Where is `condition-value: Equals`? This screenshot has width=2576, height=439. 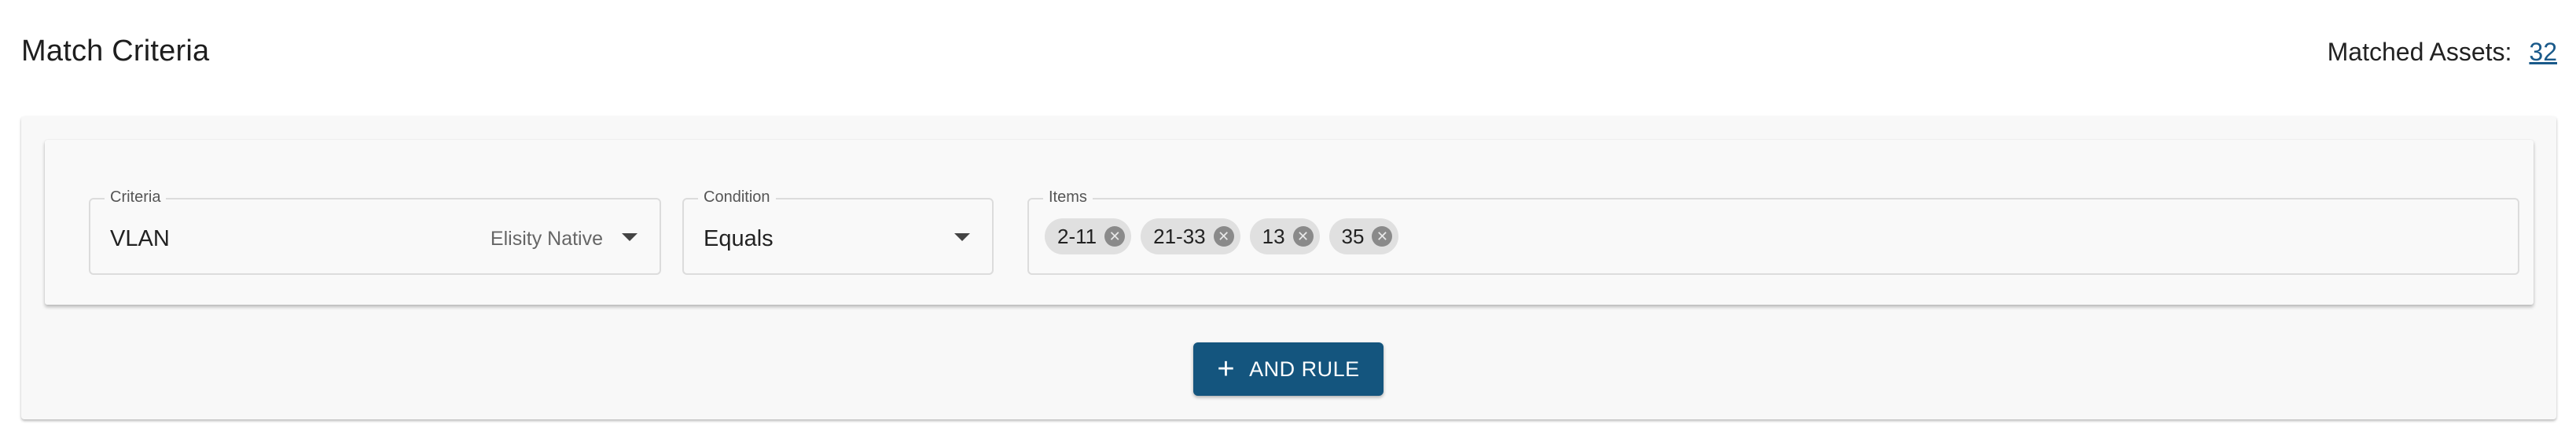 condition-value: Equals is located at coordinates (739, 238).